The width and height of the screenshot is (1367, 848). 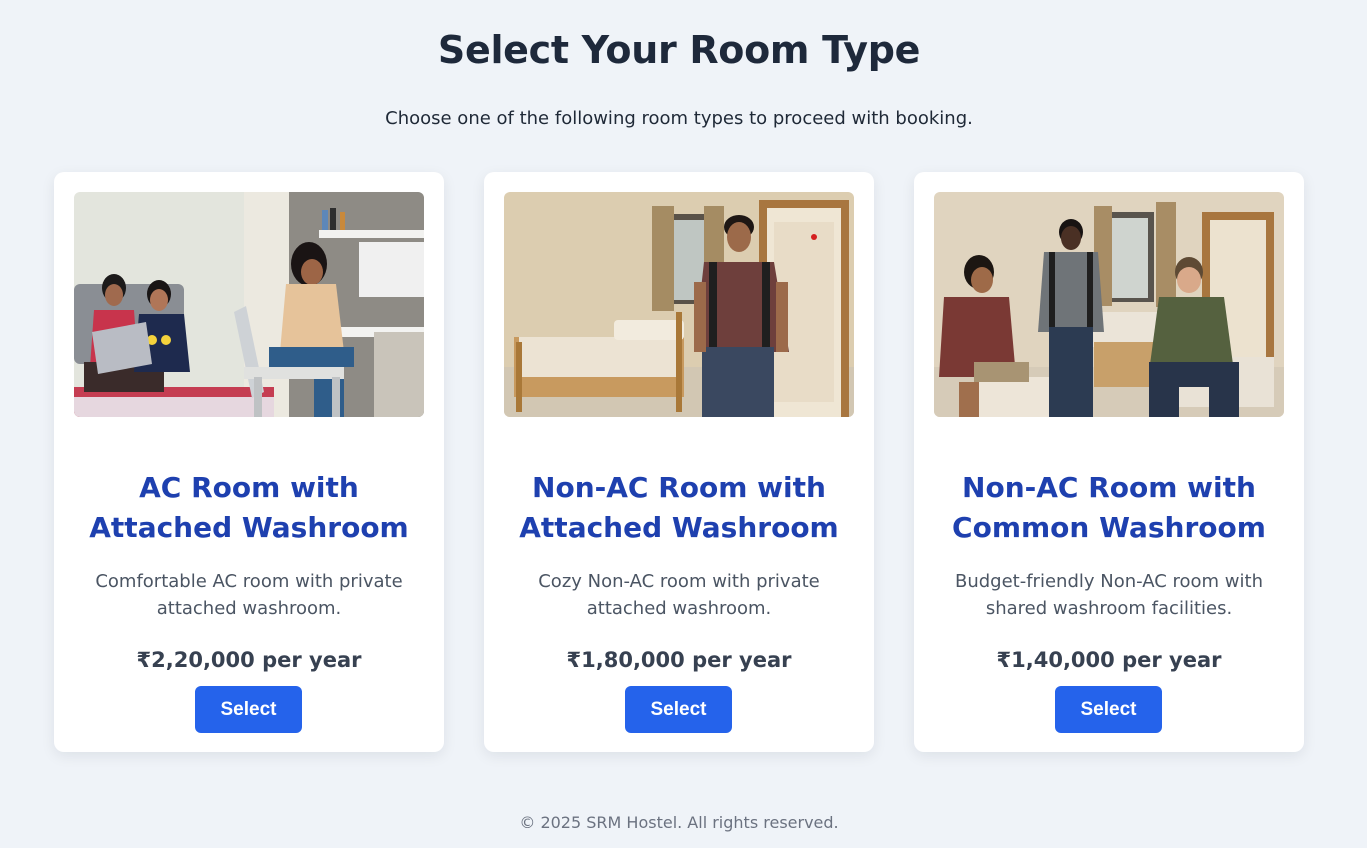 I want to click on room-price: ₹1,40,000 per year, so click(x=1109, y=660).